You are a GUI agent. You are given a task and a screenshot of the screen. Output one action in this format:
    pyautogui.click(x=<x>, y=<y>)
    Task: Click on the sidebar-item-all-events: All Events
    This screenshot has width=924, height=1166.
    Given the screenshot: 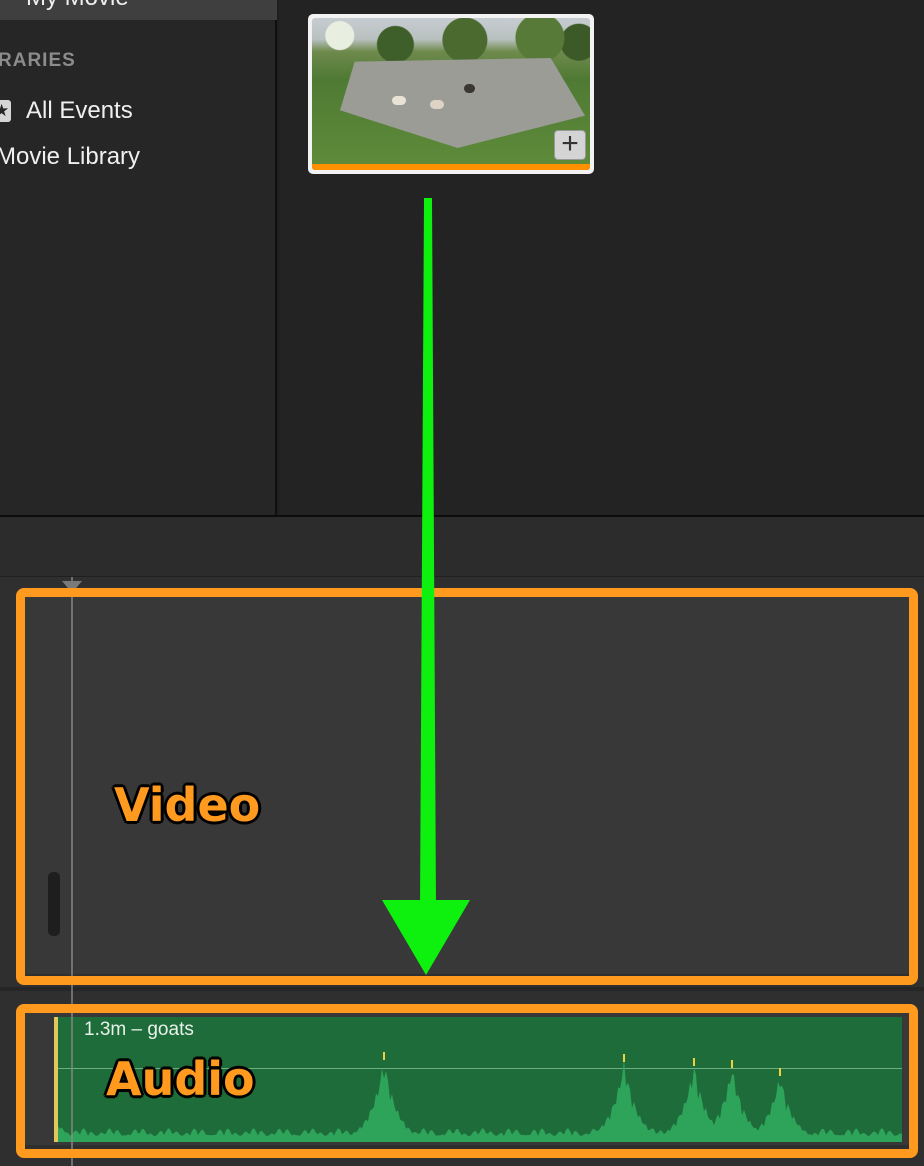 What is the action you would take?
    pyautogui.click(x=66, y=111)
    